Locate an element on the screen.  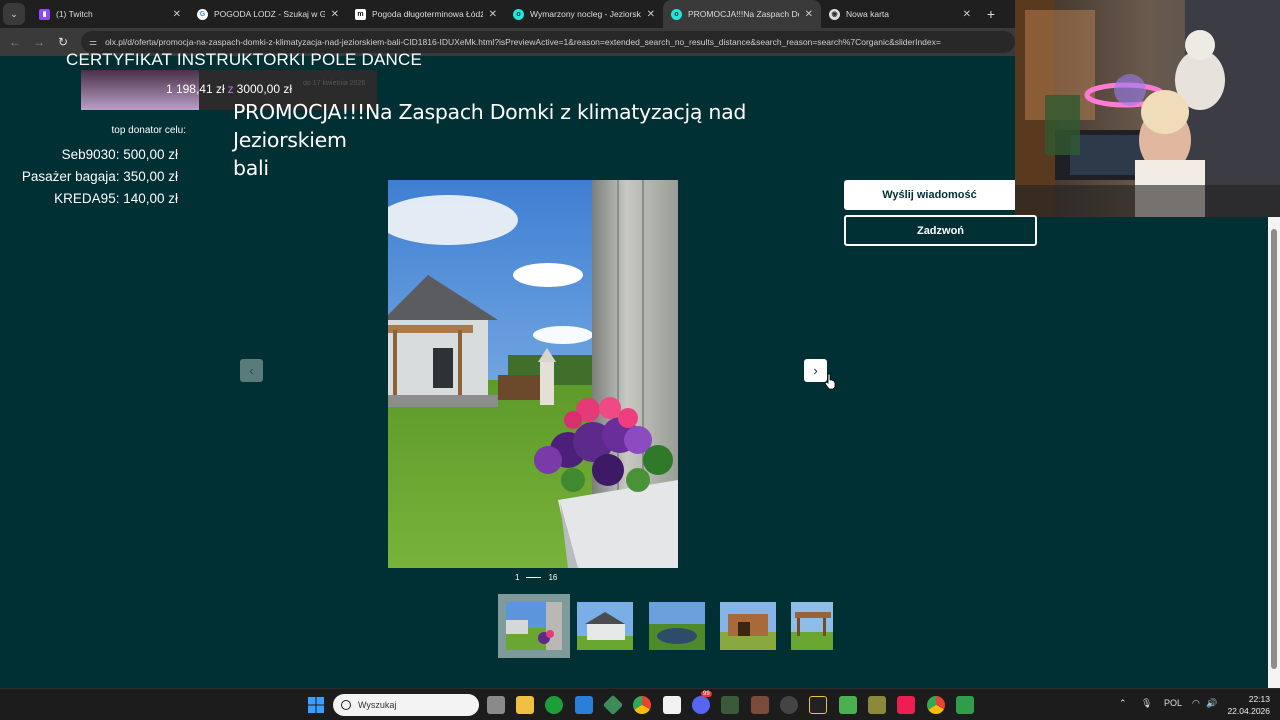
scrollbar-thumb is located at coordinates (1274, 449).